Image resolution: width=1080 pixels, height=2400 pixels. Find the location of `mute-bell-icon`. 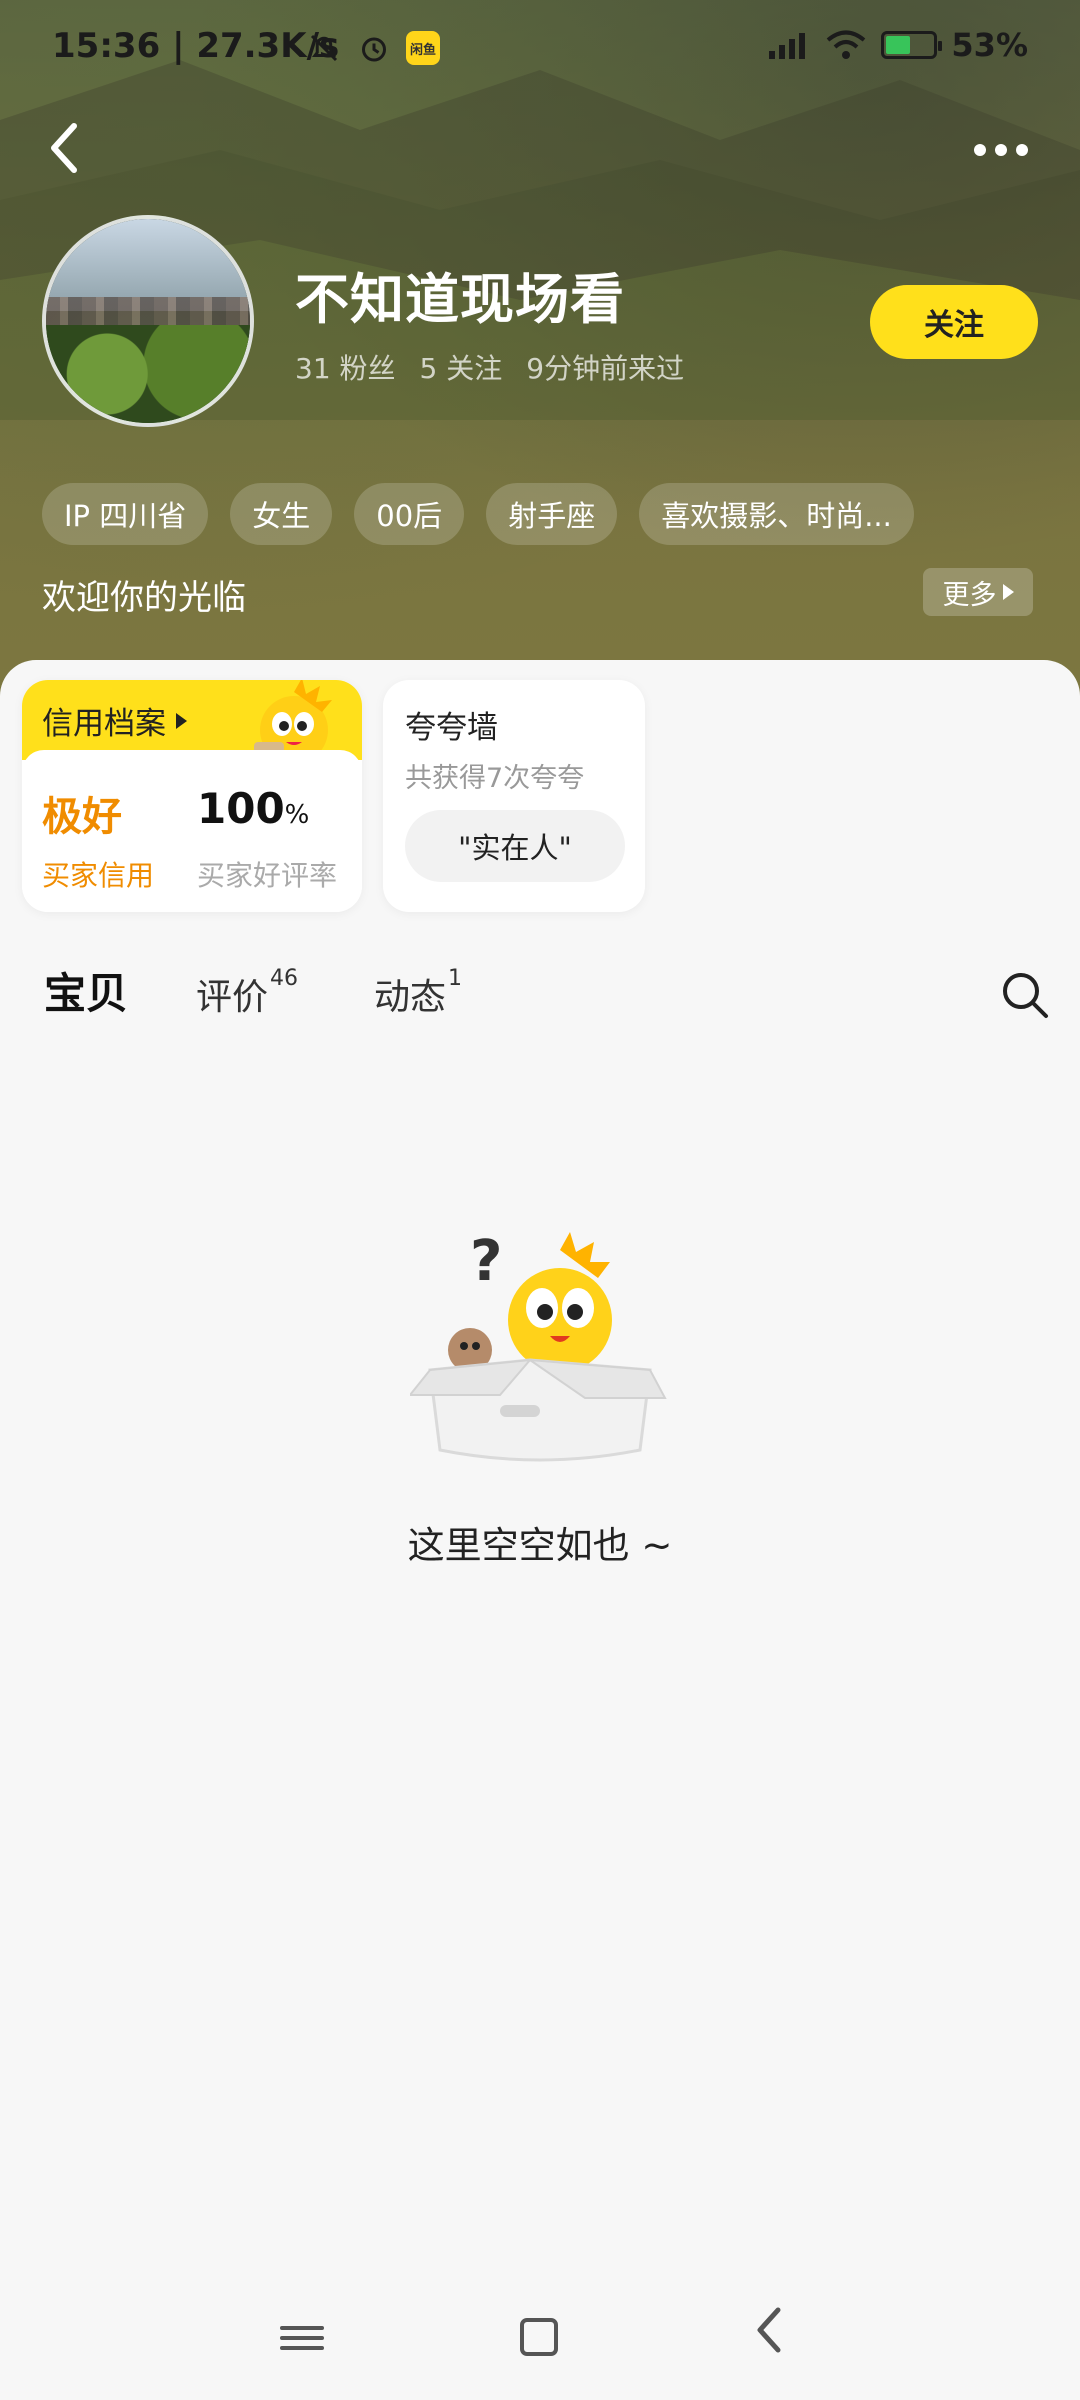

mute-bell-icon is located at coordinates (324, 48).